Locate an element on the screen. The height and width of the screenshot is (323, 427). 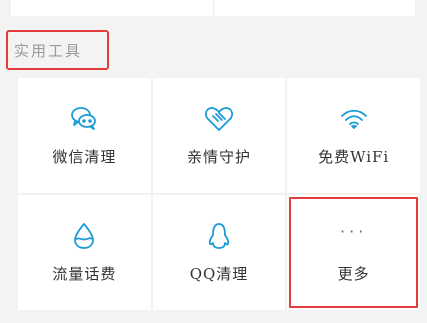
wifi-icon is located at coordinates (354, 119).